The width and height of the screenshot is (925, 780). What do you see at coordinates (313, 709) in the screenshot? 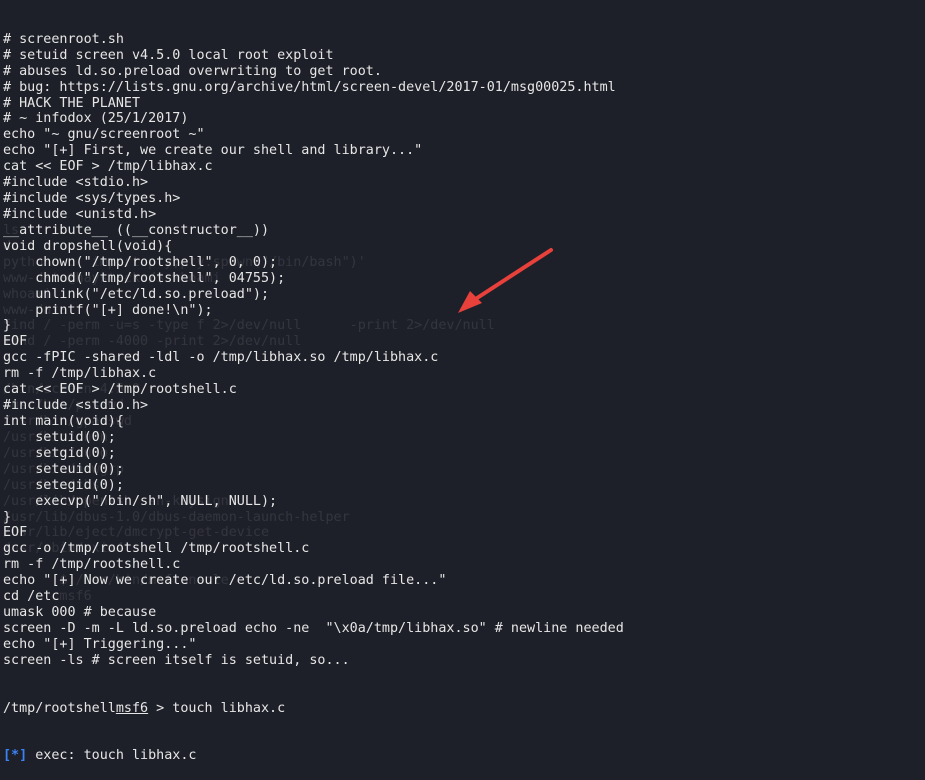
I see `prompt-line: /tmp/rootshellmsf6 > touch libhax.c` at bounding box center [313, 709].